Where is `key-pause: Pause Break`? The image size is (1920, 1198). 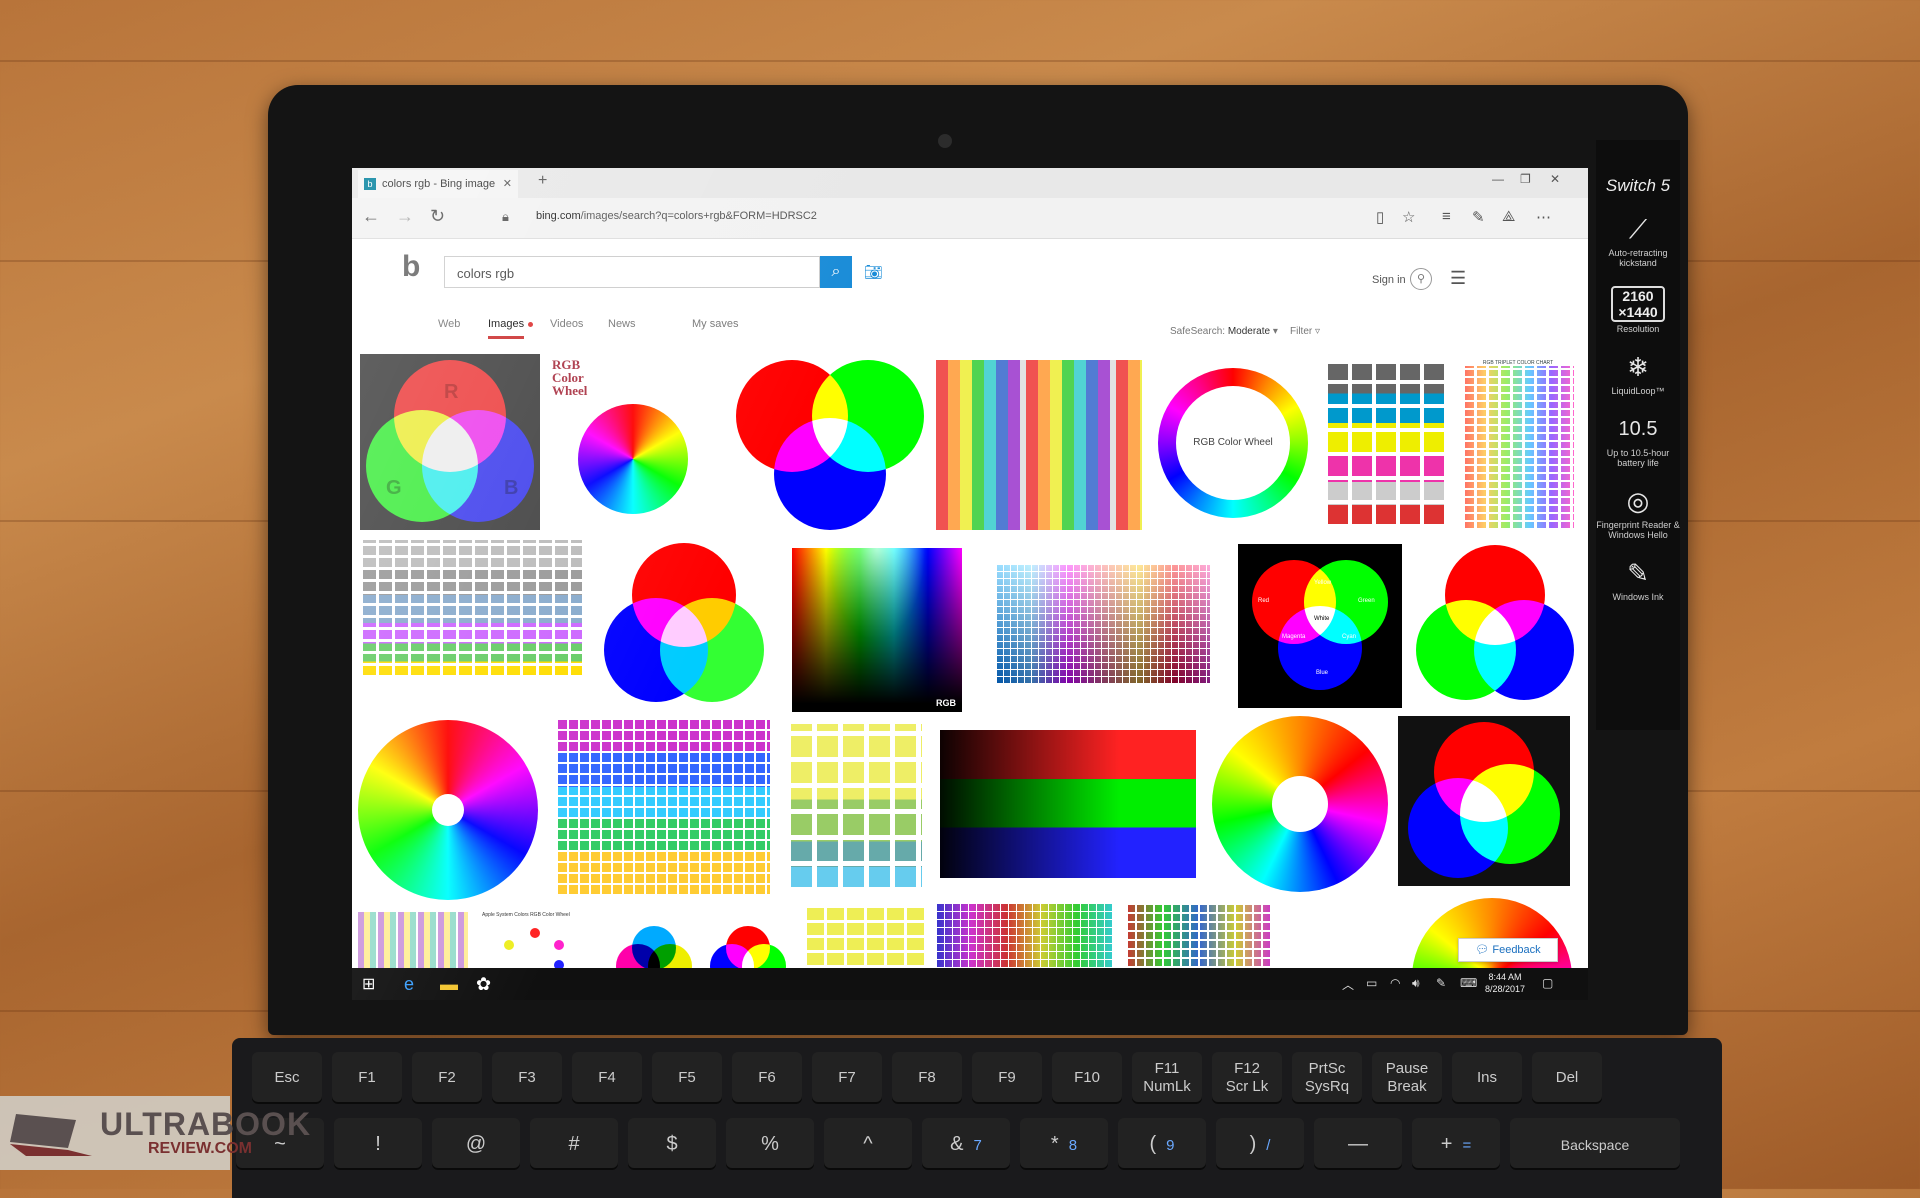 key-pause: Pause Break is located at coordinates (1407, 1078).